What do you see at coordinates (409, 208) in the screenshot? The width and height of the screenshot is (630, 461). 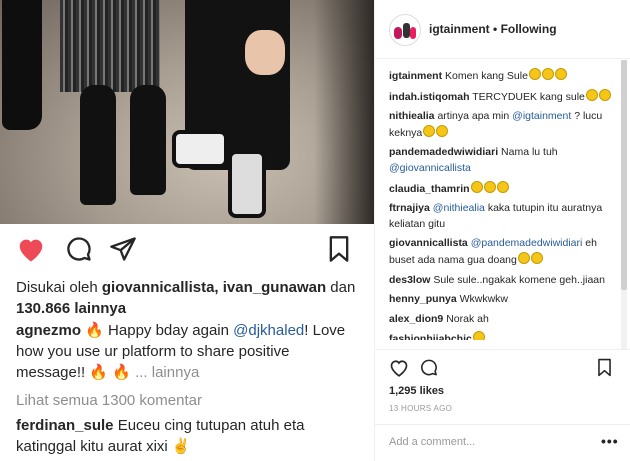 I see `comment-username: ftrnajiya` at bounding box center [409, 208].